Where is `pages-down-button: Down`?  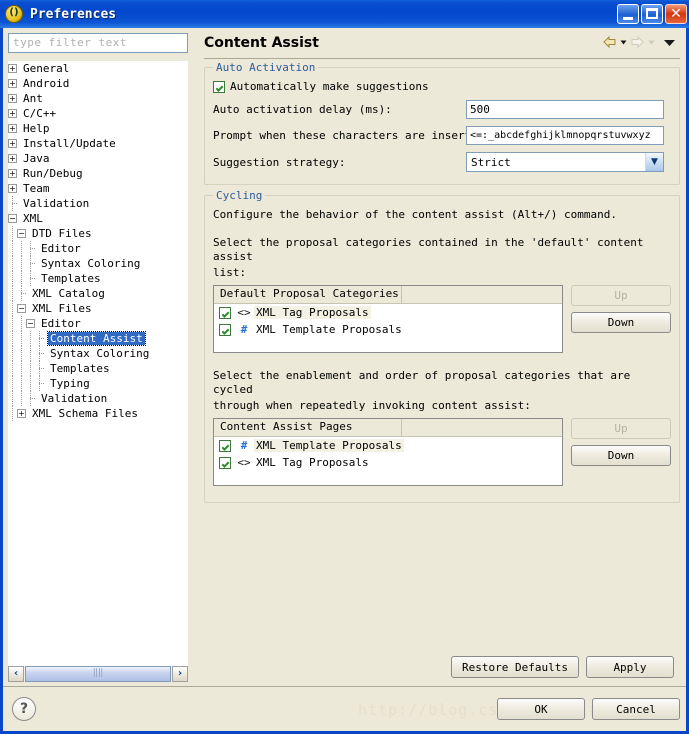 pages-down-button: Down is located at coordinates (621, 455).